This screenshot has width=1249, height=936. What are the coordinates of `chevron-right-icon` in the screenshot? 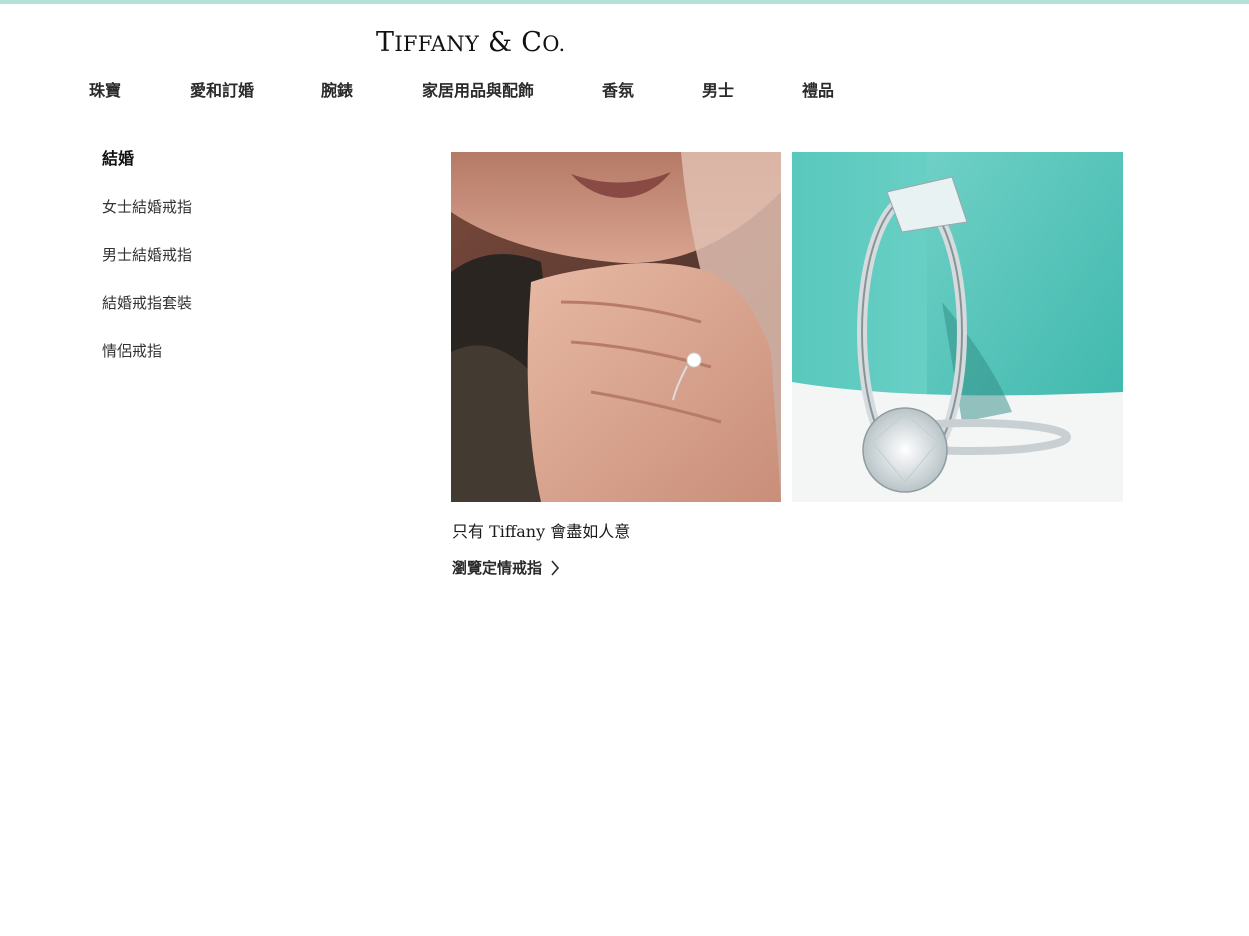 It's located at (555, 568).